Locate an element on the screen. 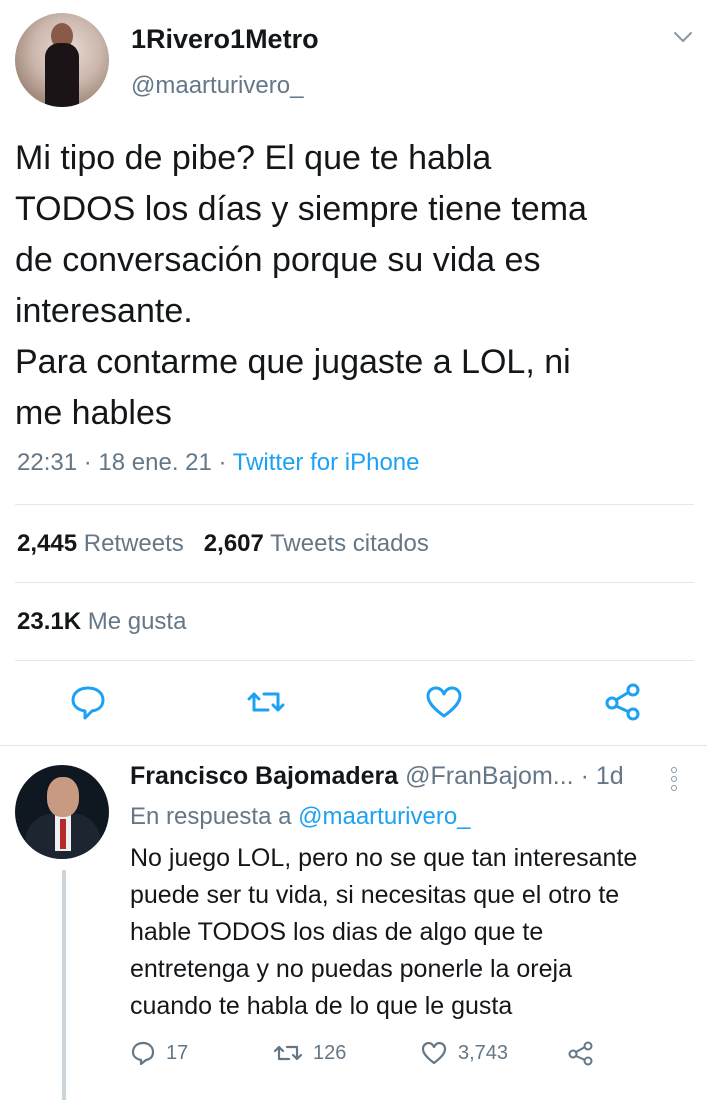 The height and width of the screenshot is (1100, 707). in-reply-to: En respuesta a @maarturivero_ is located at coordinates (300, 817).